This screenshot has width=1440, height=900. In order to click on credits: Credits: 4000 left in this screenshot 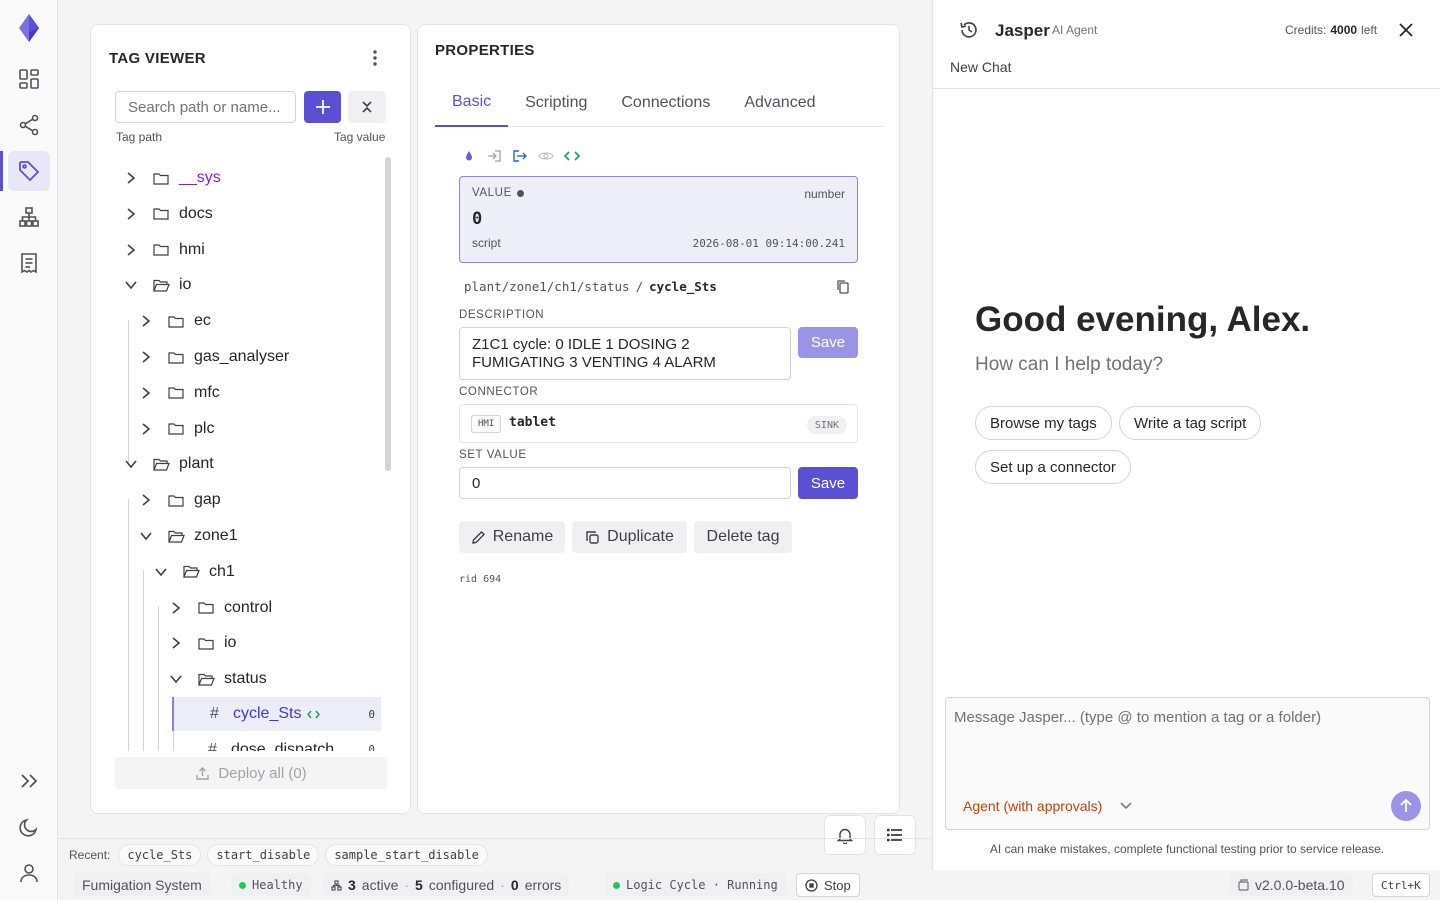, I will do `click(1331, 30)`.